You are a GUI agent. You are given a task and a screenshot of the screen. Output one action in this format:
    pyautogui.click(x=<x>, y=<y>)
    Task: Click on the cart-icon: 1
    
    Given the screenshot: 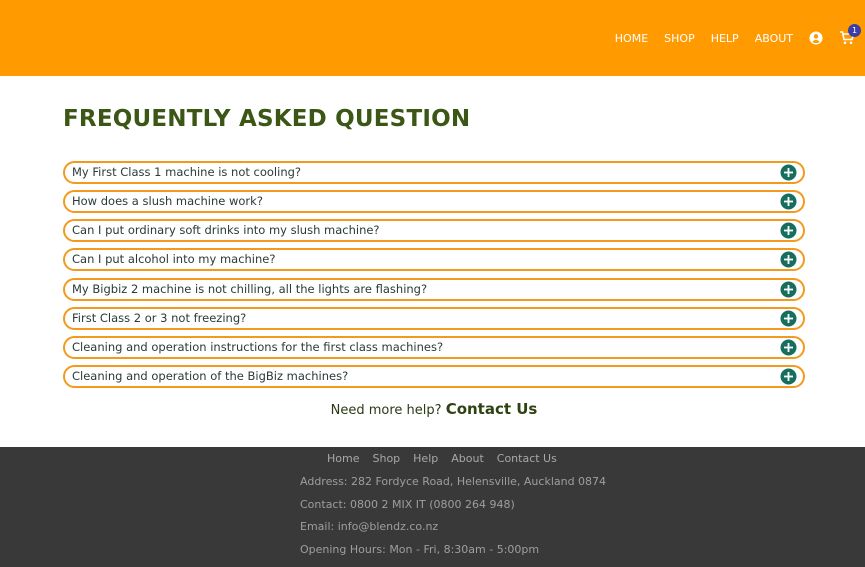 What is the action you would take?
    pyautogui.click(x=850, y=34)
    